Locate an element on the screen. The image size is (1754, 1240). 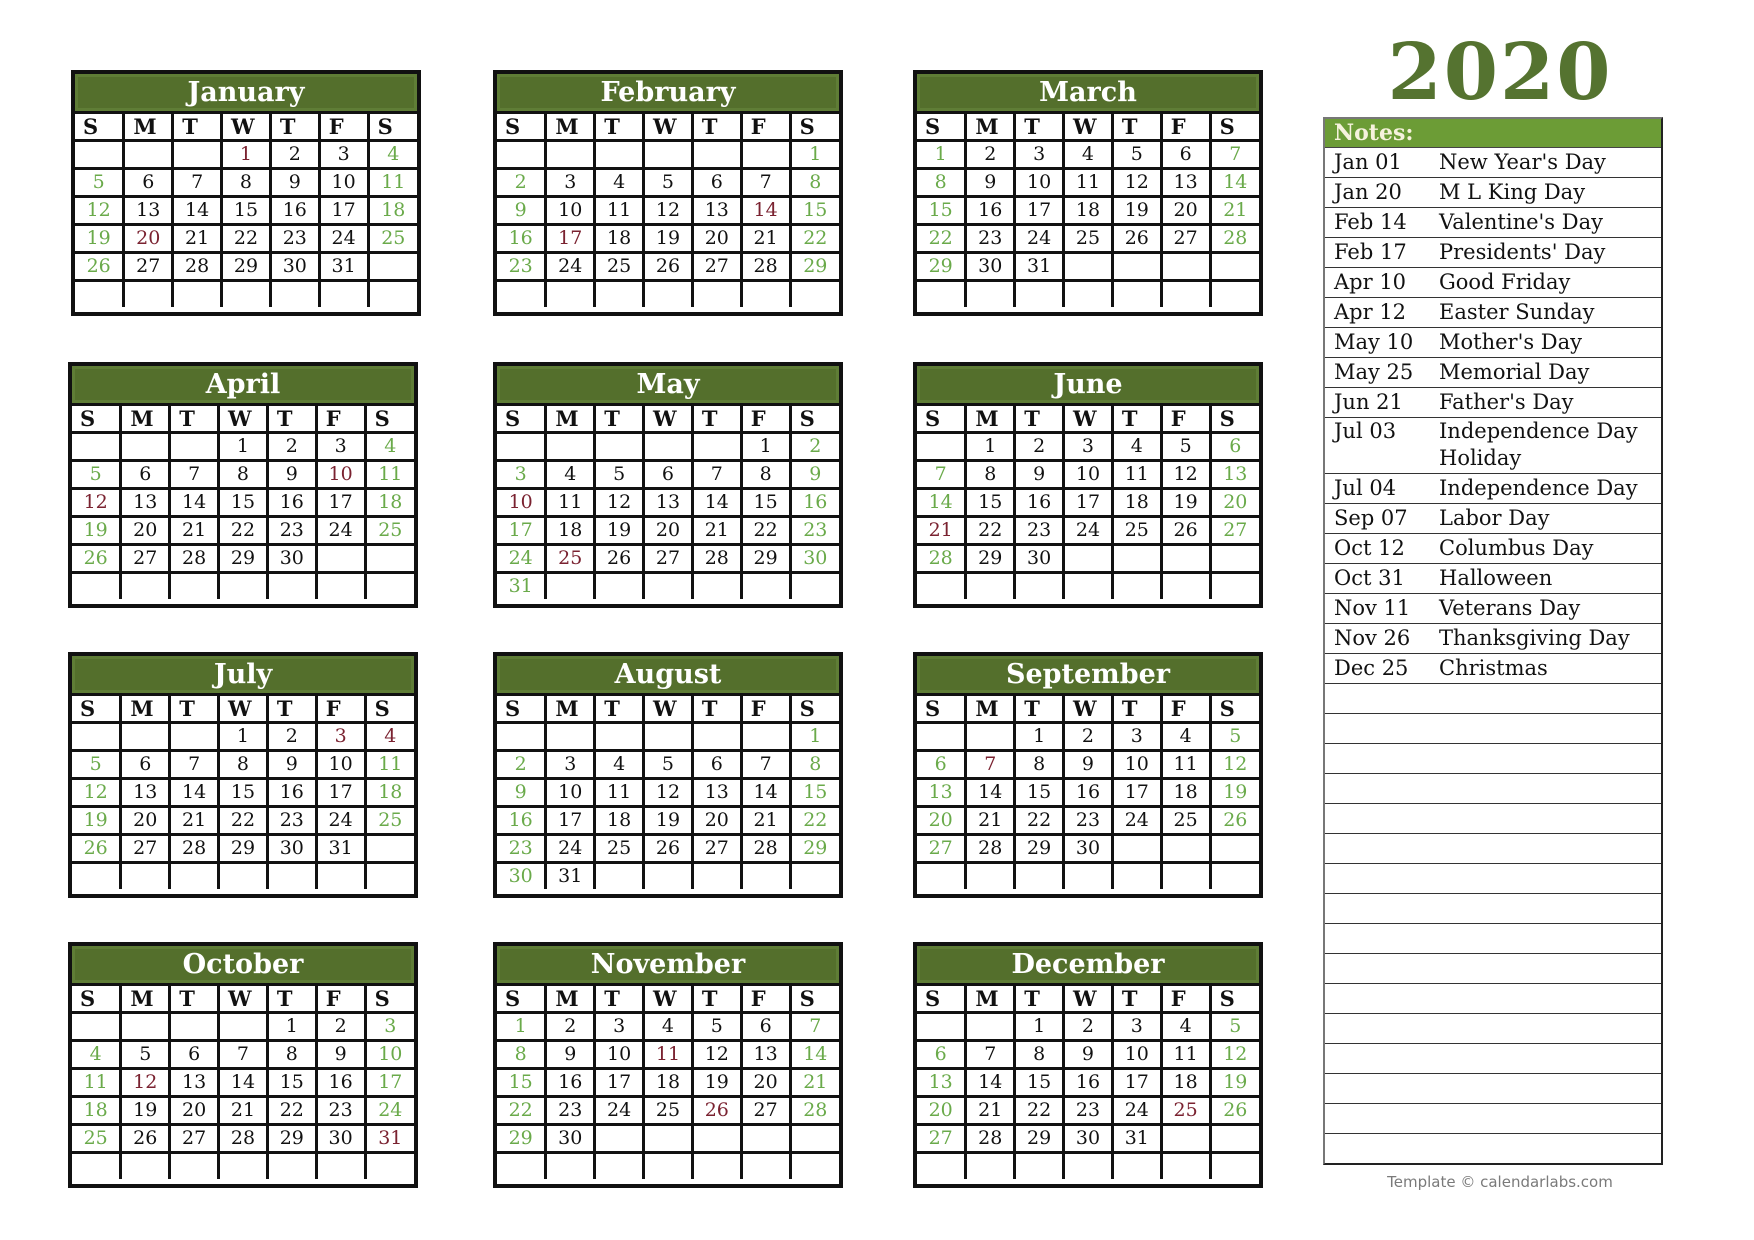
month-title: November is located at coordinates (668, 966).